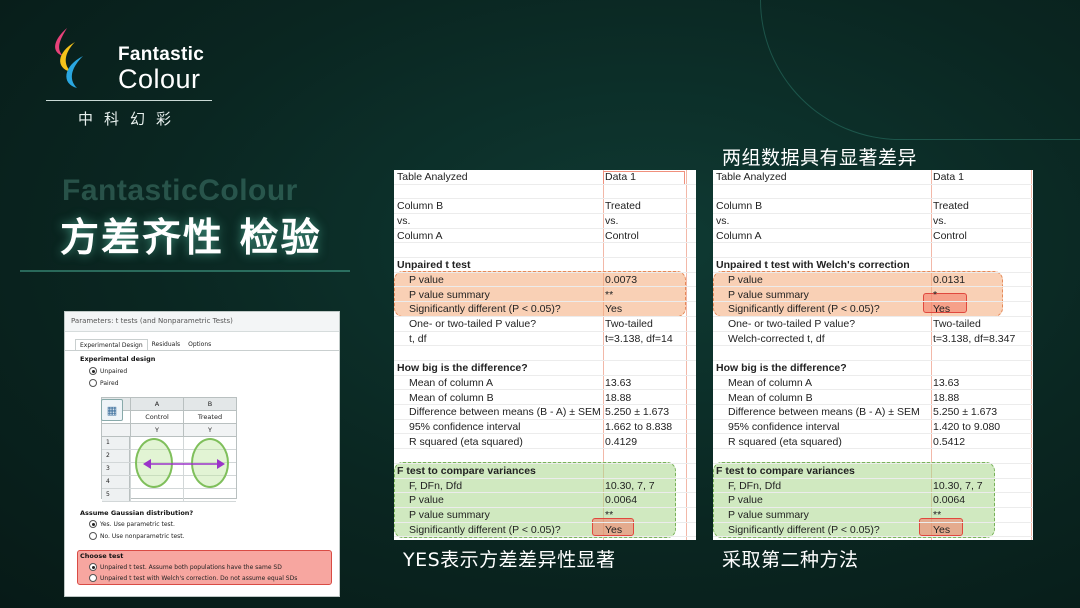 The image size is (1080, 608). Describe the element at coordinates (420, 235) in the screenshot. I see `result-label: Column A` at that location.